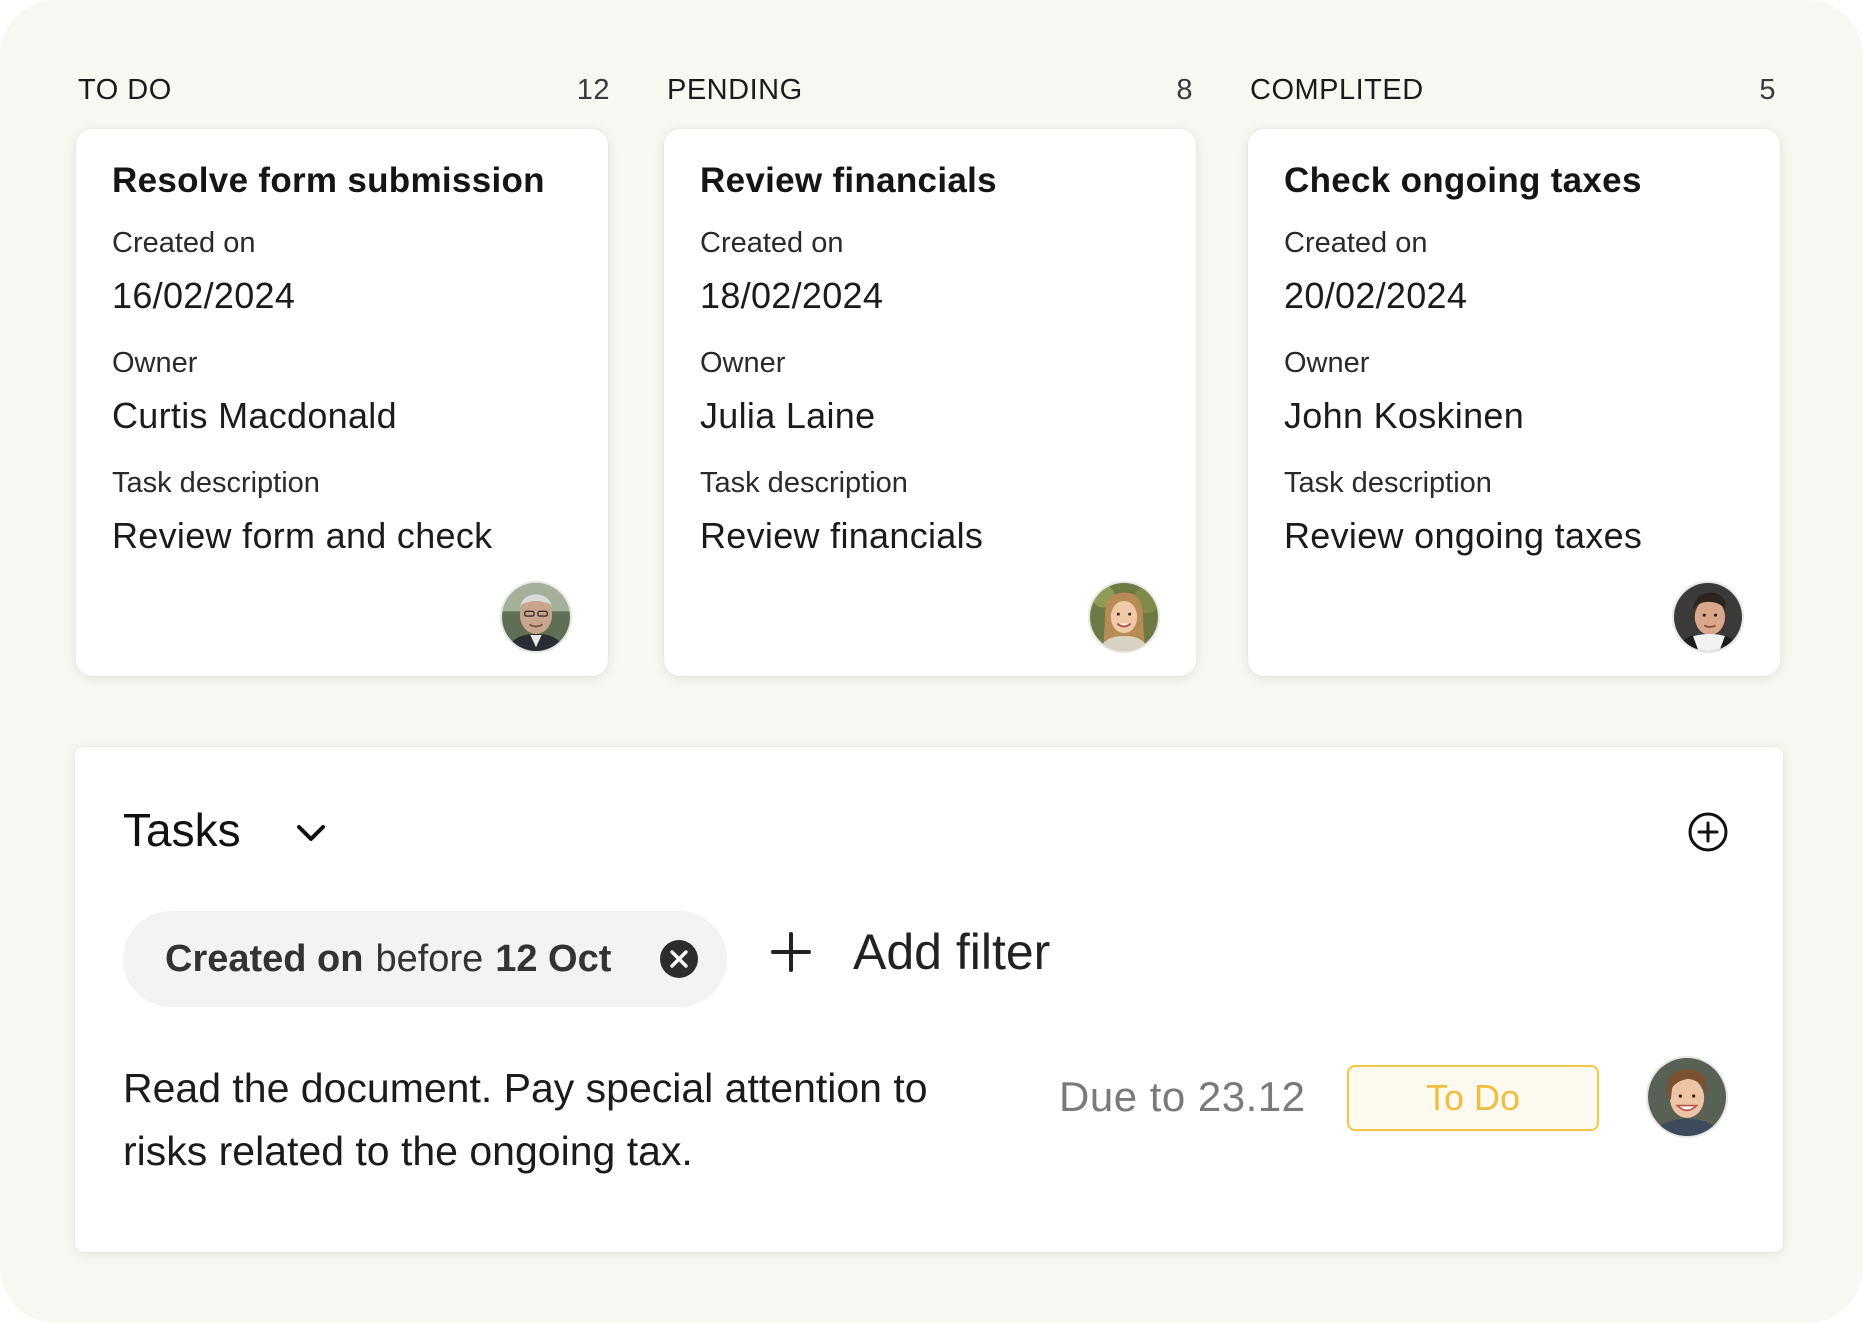 The width and height of the screenshot is (1863, 1323). Describe the element at coordinates (182, 830) in the screenshot. I see `panel-title: Tasks` at that location.